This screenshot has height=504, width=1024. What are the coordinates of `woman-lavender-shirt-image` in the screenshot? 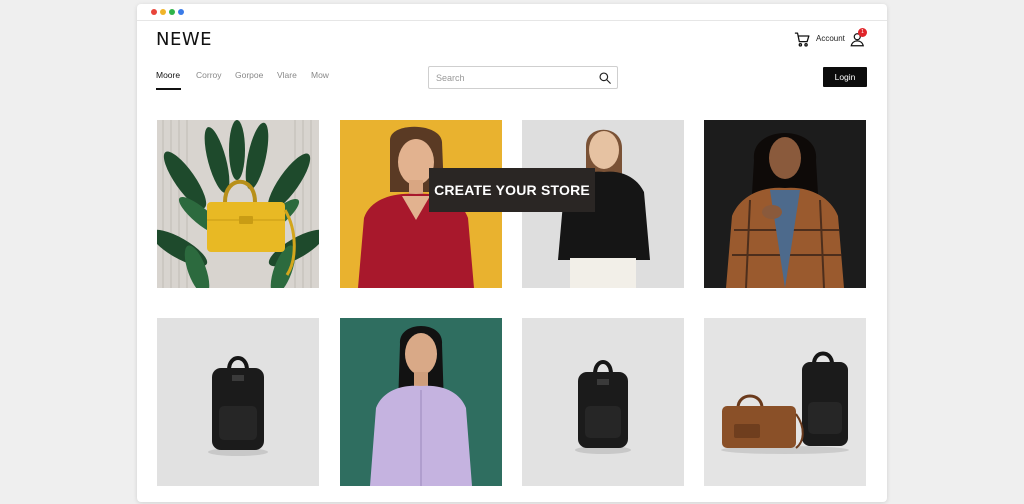 It's located at (421, 402).